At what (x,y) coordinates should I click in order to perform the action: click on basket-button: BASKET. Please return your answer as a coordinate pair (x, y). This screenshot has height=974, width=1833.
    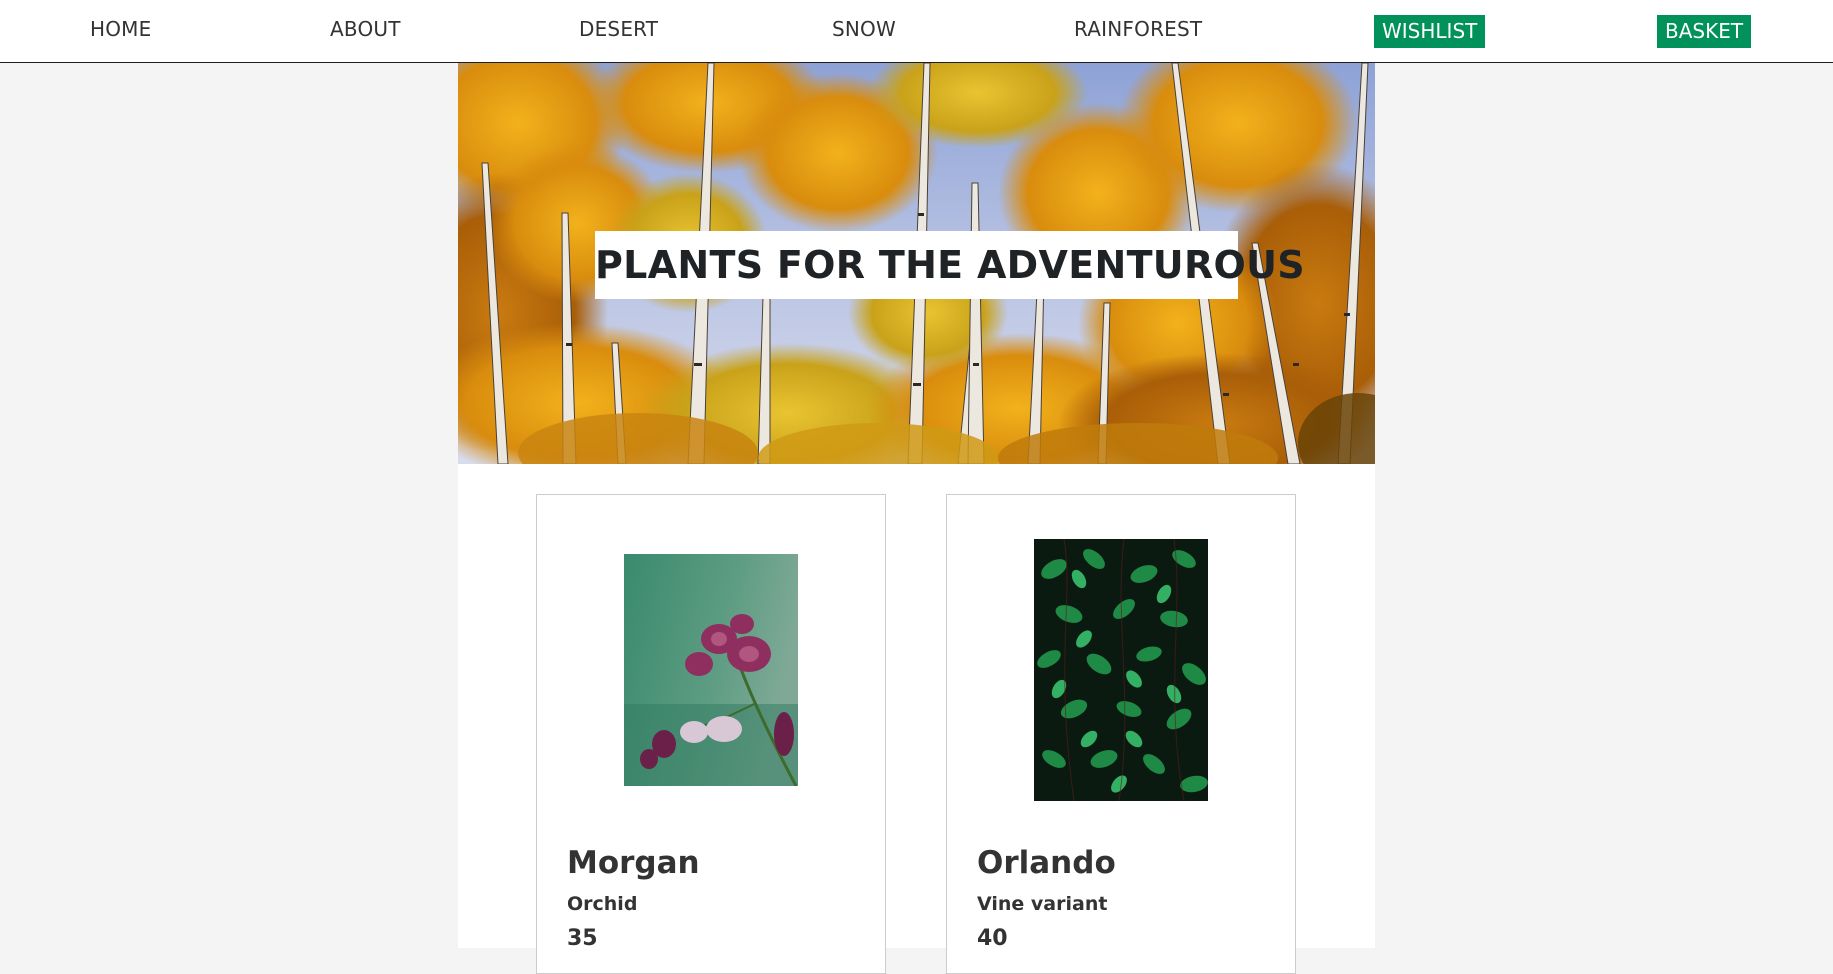
    Looking at the image, I should click on (1704, 31).